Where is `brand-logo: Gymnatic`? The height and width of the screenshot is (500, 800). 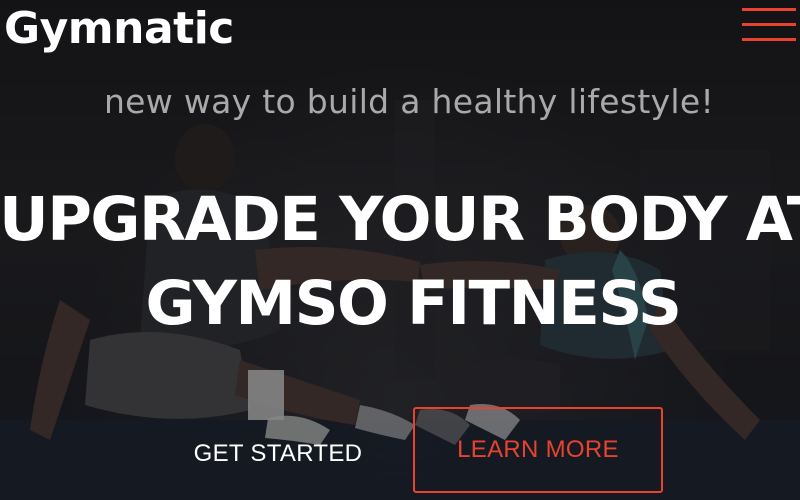 brand-logo: Gymnatic is located at coordinates (119, 29).